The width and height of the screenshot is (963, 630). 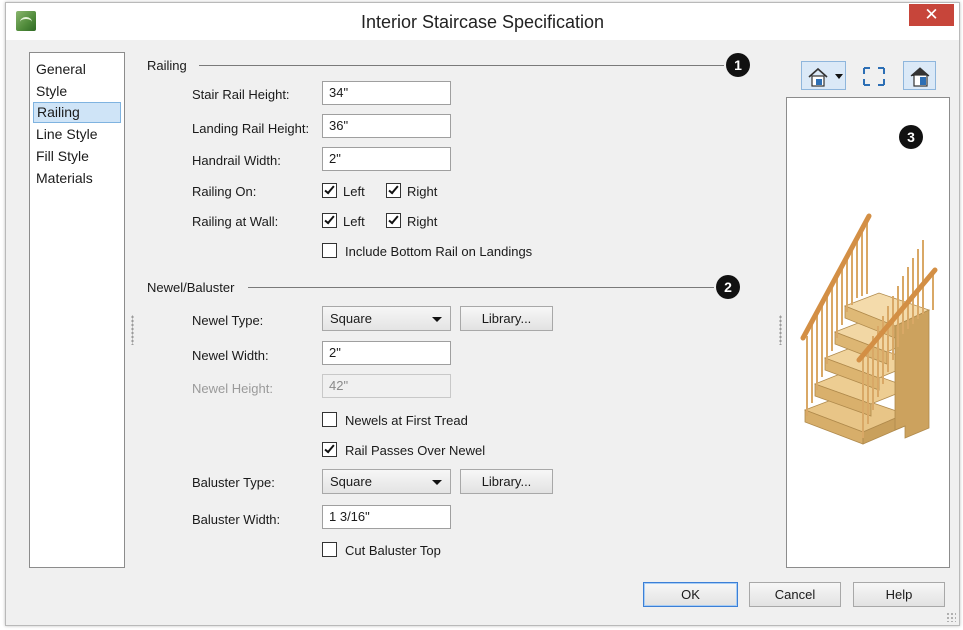 I want to click on display-options-button, so click(x=919, y=75).